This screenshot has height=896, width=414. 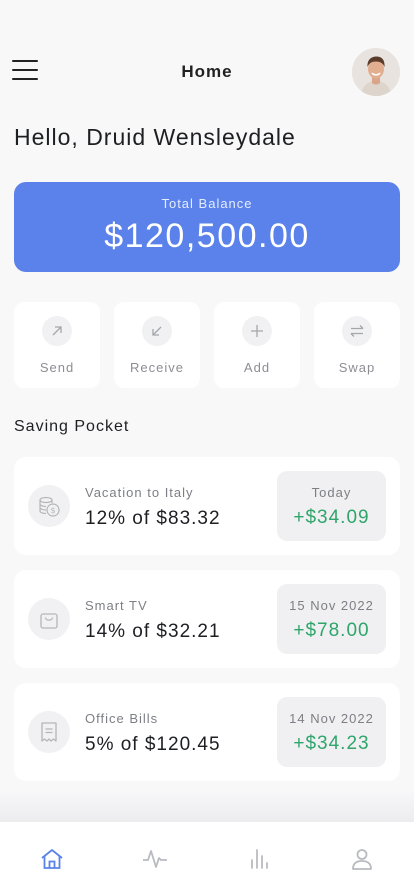 What do you see at coordinates (72, 426) in the screenshot?
I see `saving-pocket-title: Saving Pocket` at bounding box center [72, 426].